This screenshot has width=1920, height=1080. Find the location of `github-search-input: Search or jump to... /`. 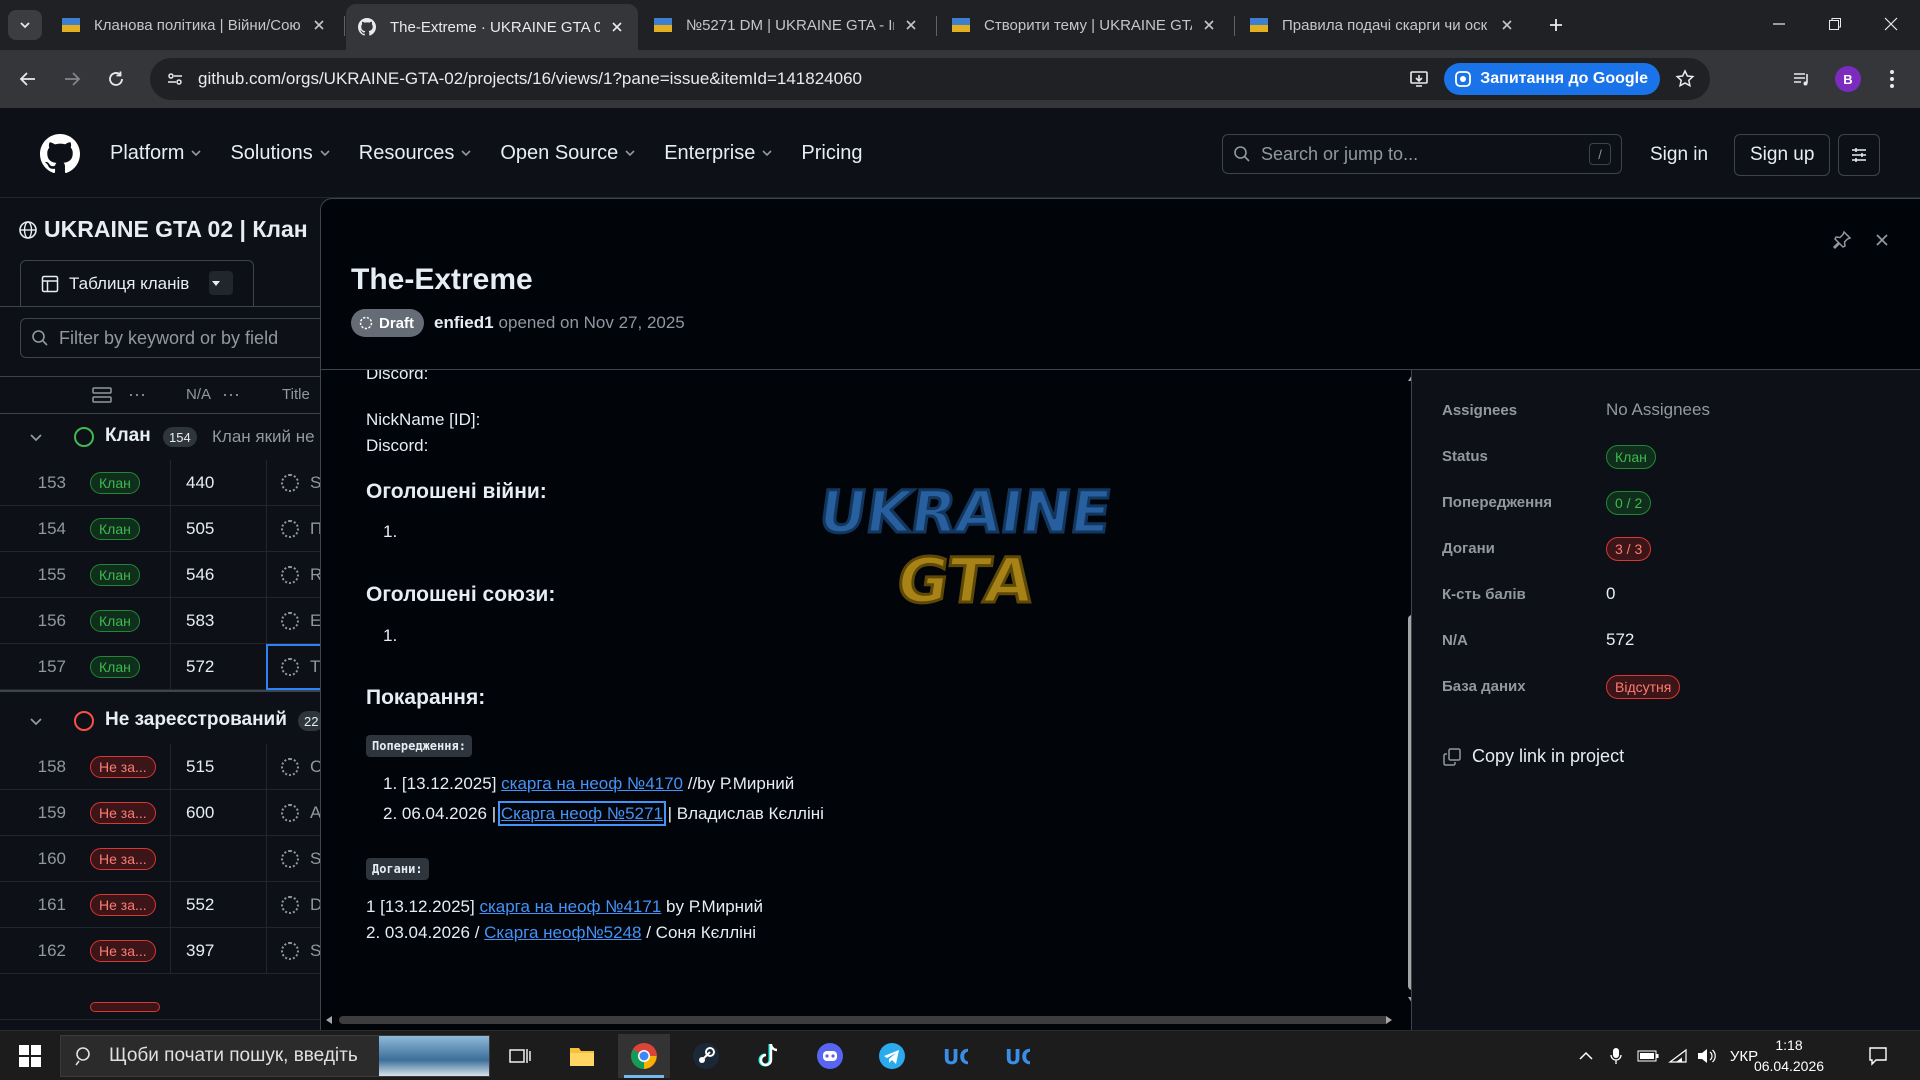

github-search-input: Search or jump to... / is located at coordinates (1422, 154).